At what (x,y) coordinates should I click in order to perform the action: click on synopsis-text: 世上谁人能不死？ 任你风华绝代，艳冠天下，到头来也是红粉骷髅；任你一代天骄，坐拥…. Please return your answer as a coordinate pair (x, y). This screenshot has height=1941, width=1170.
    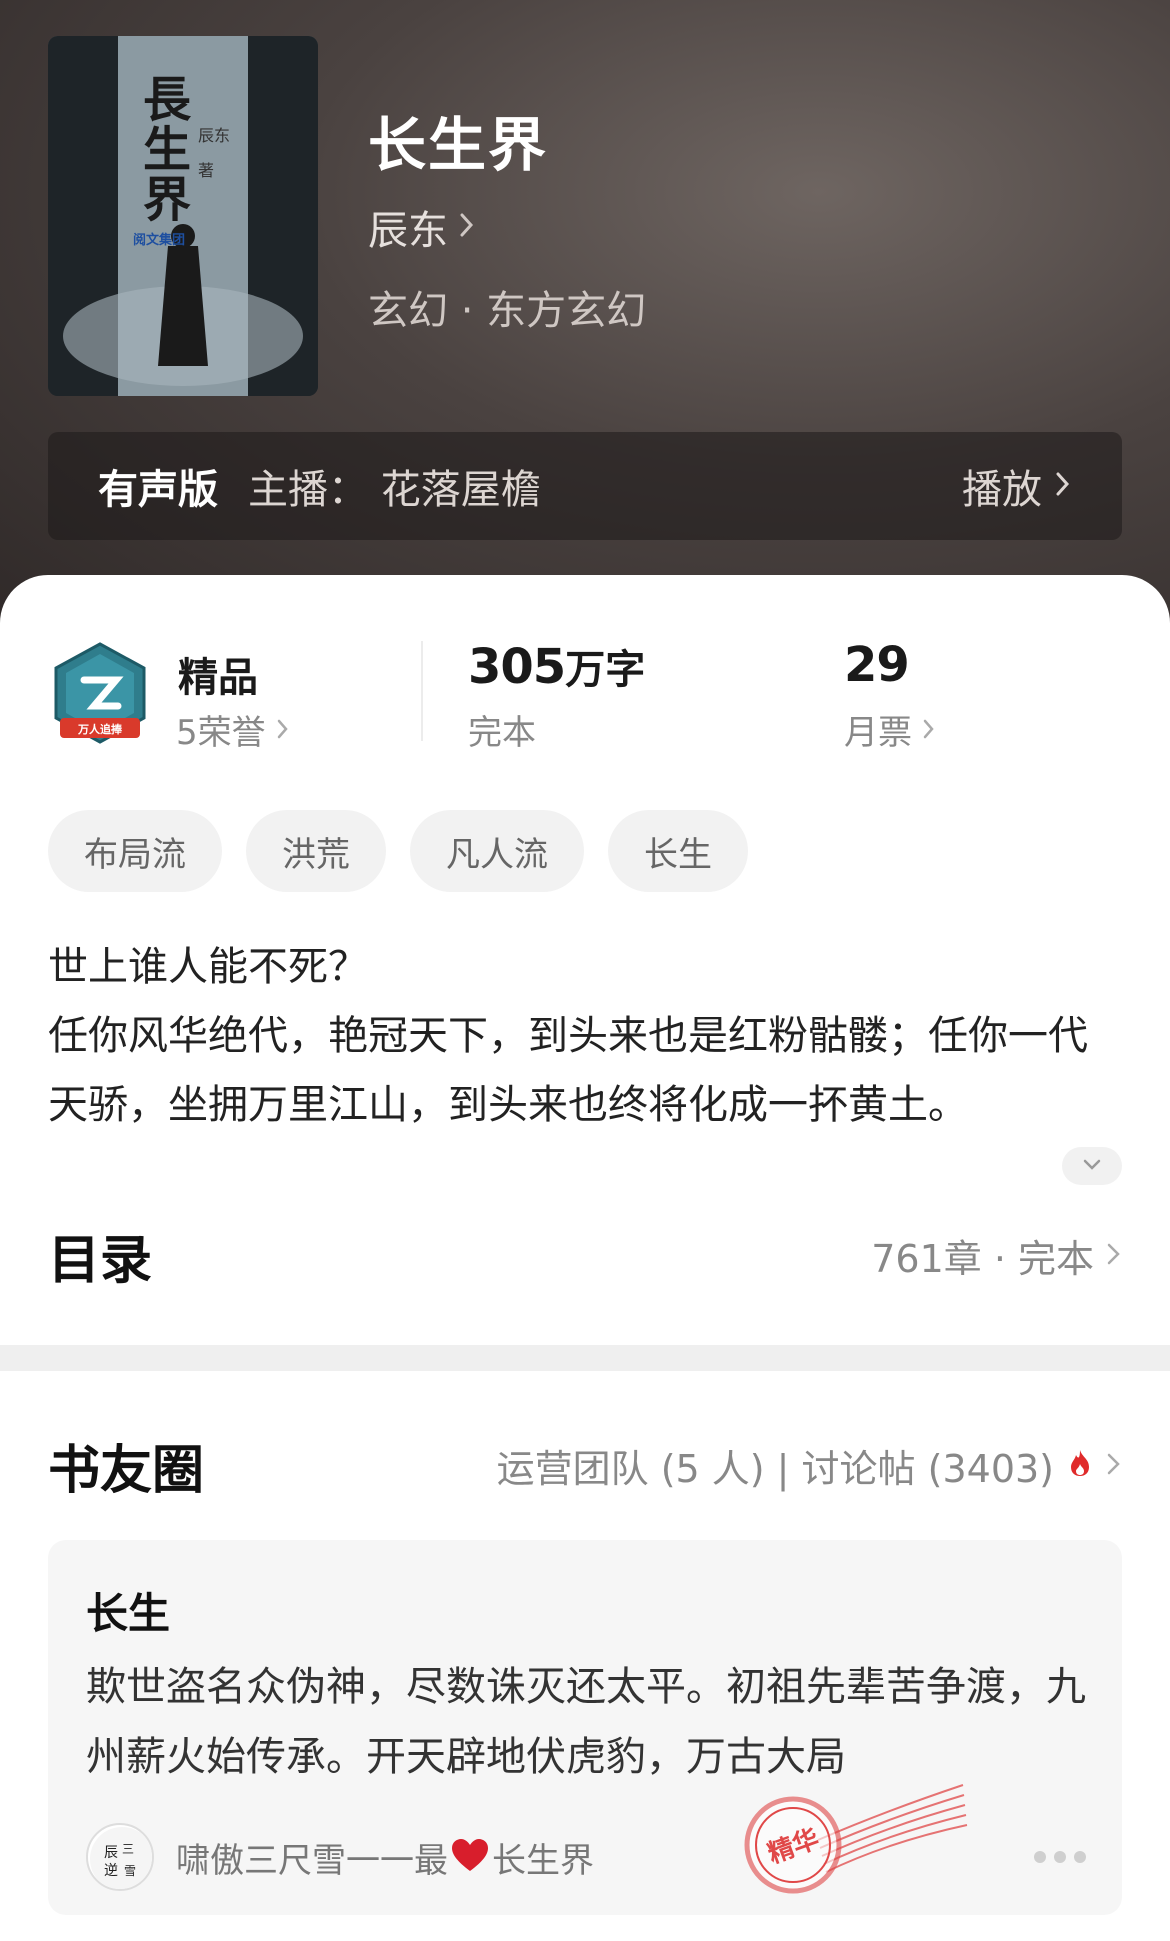
    Looking at the image, I should click on (568, 1036).